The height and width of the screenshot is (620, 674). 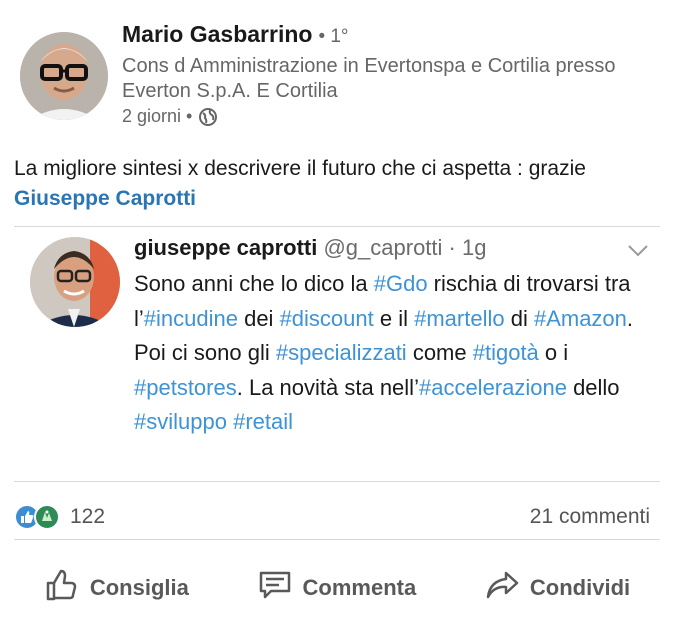 What do you see at coordinates (359, 587) in the screenshot?
I see `comment-button-label: Commenta` at bounding box center [359, 587].